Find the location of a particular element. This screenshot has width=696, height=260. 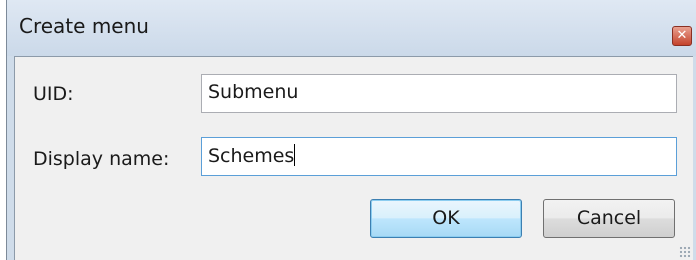

close-icon: ✕ is located at coordinates (682, 35).